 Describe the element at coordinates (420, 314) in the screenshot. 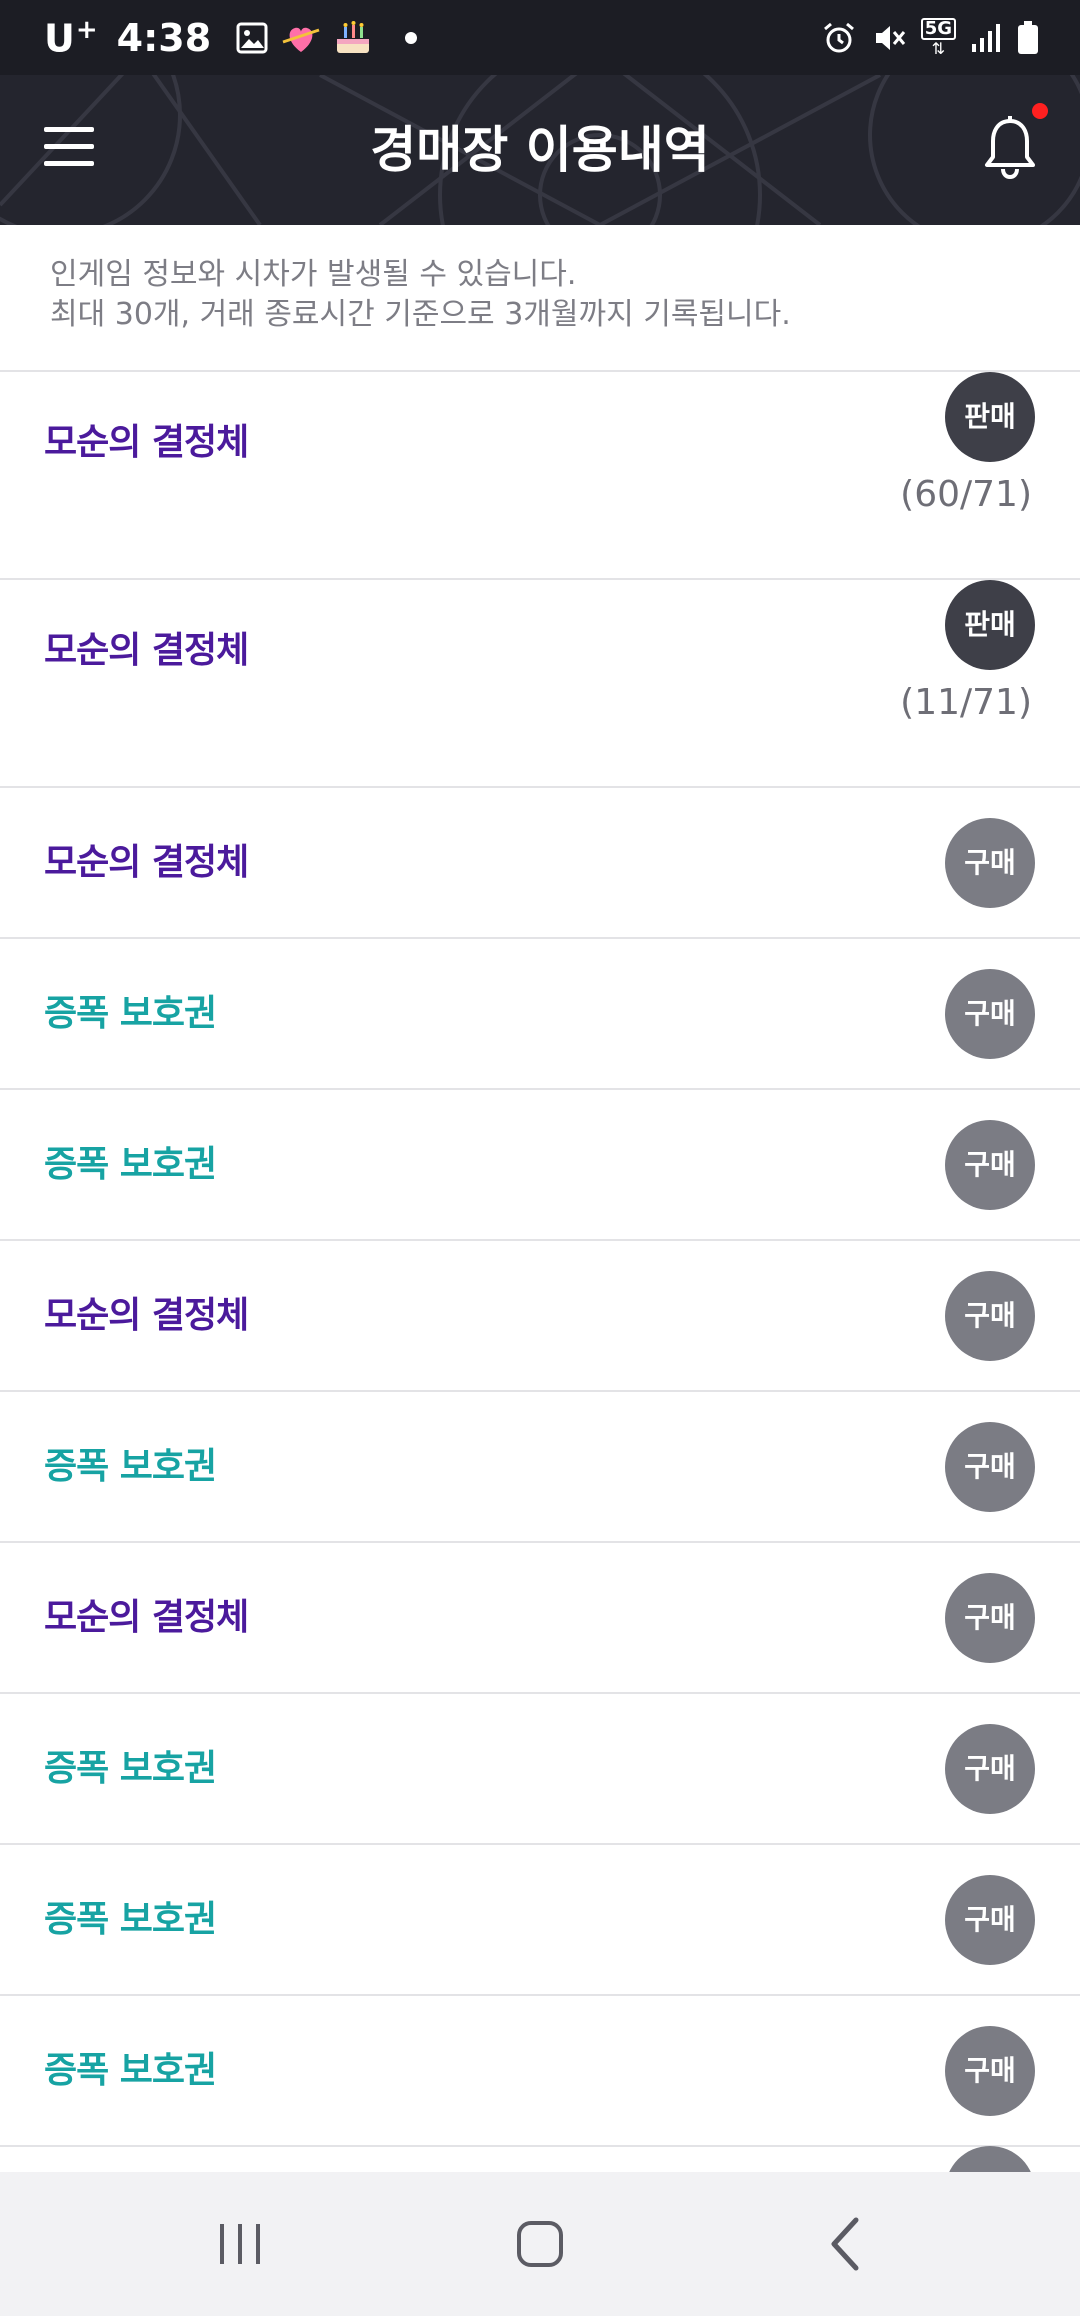

I see `notice-line-2: 최대 30개, 거래 종료시간 기준으로 3개월까지 기록됩니다.` at that location.